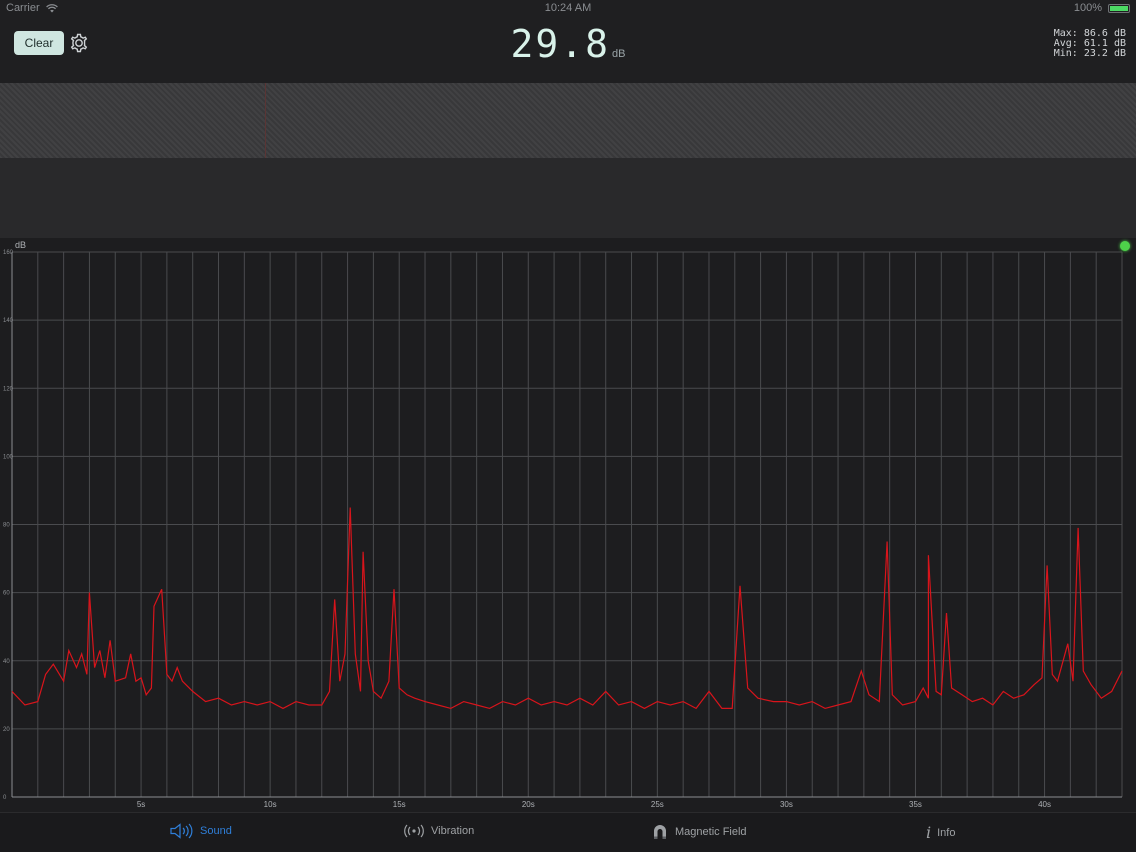 The height and width of the screenshot is (852, 1136). I want to click on tab-info-label: Info, so click(946, 832).